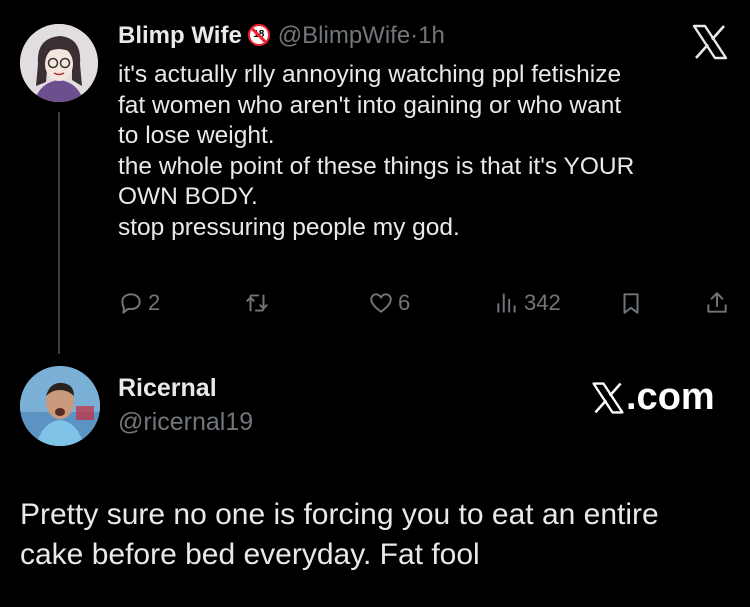 This screenshot has height=607, width=750. I want to click on tweet1-time: 1h, so click(431, 35).